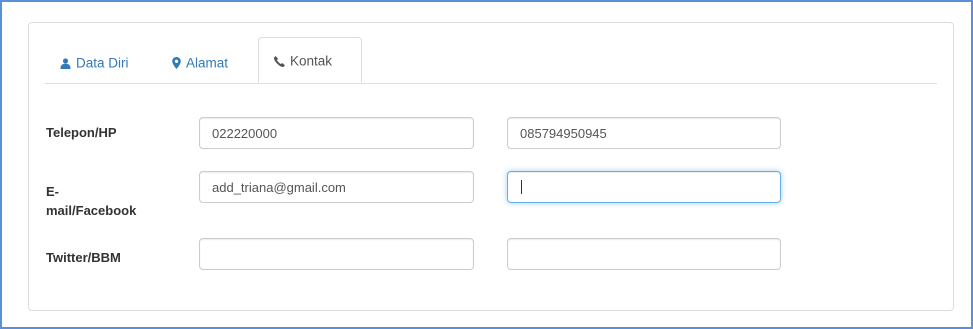  I want to click on tab-kontak-label: Kontak, so click(311, 61).